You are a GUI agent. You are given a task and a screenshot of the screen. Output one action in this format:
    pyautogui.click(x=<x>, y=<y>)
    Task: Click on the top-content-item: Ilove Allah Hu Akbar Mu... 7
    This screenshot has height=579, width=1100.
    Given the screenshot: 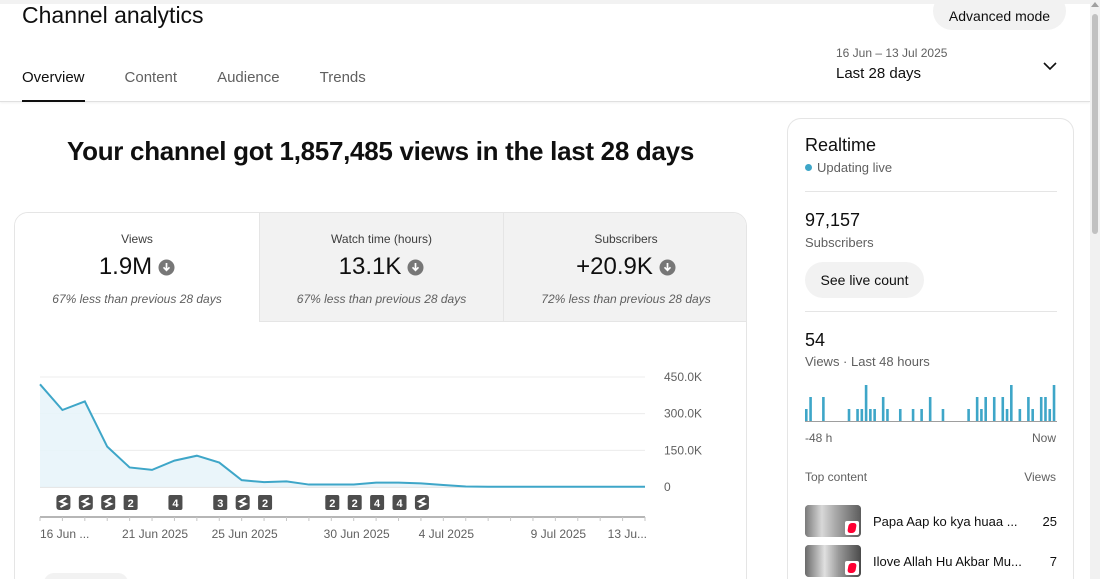 What is the action you would take?
    pyautogui.click(x=931, y=562)
    